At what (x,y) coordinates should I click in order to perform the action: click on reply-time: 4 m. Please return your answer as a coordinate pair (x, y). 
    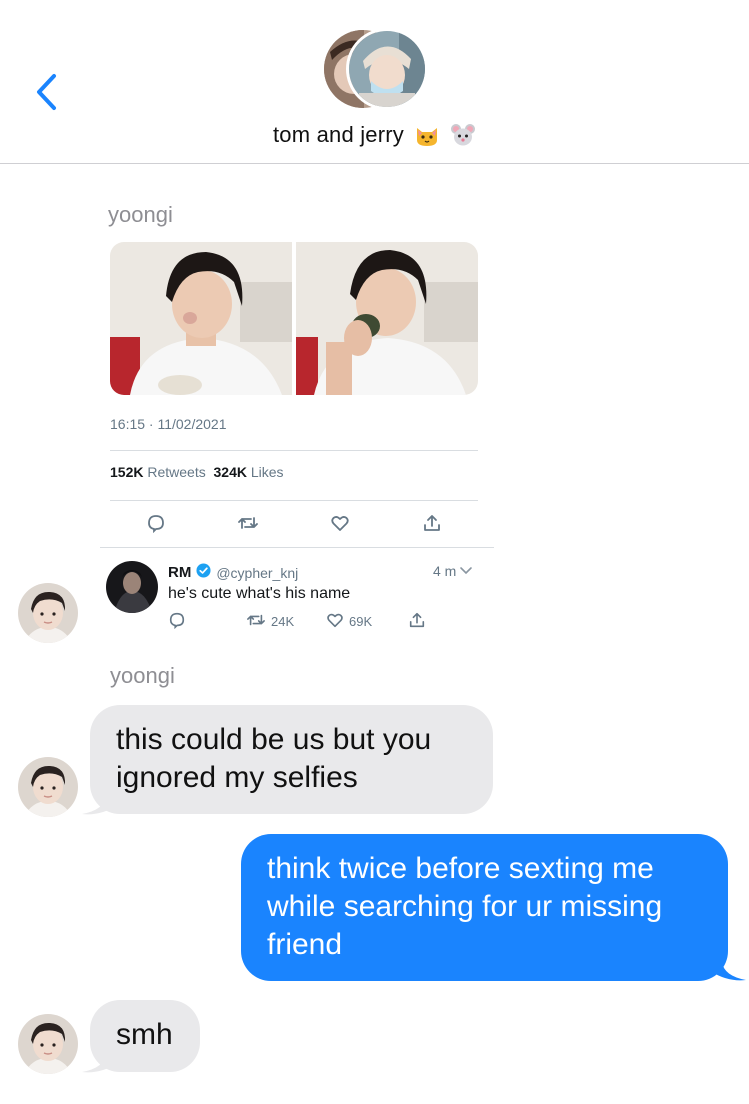
    Looking at the image, I should click on (453, 571).